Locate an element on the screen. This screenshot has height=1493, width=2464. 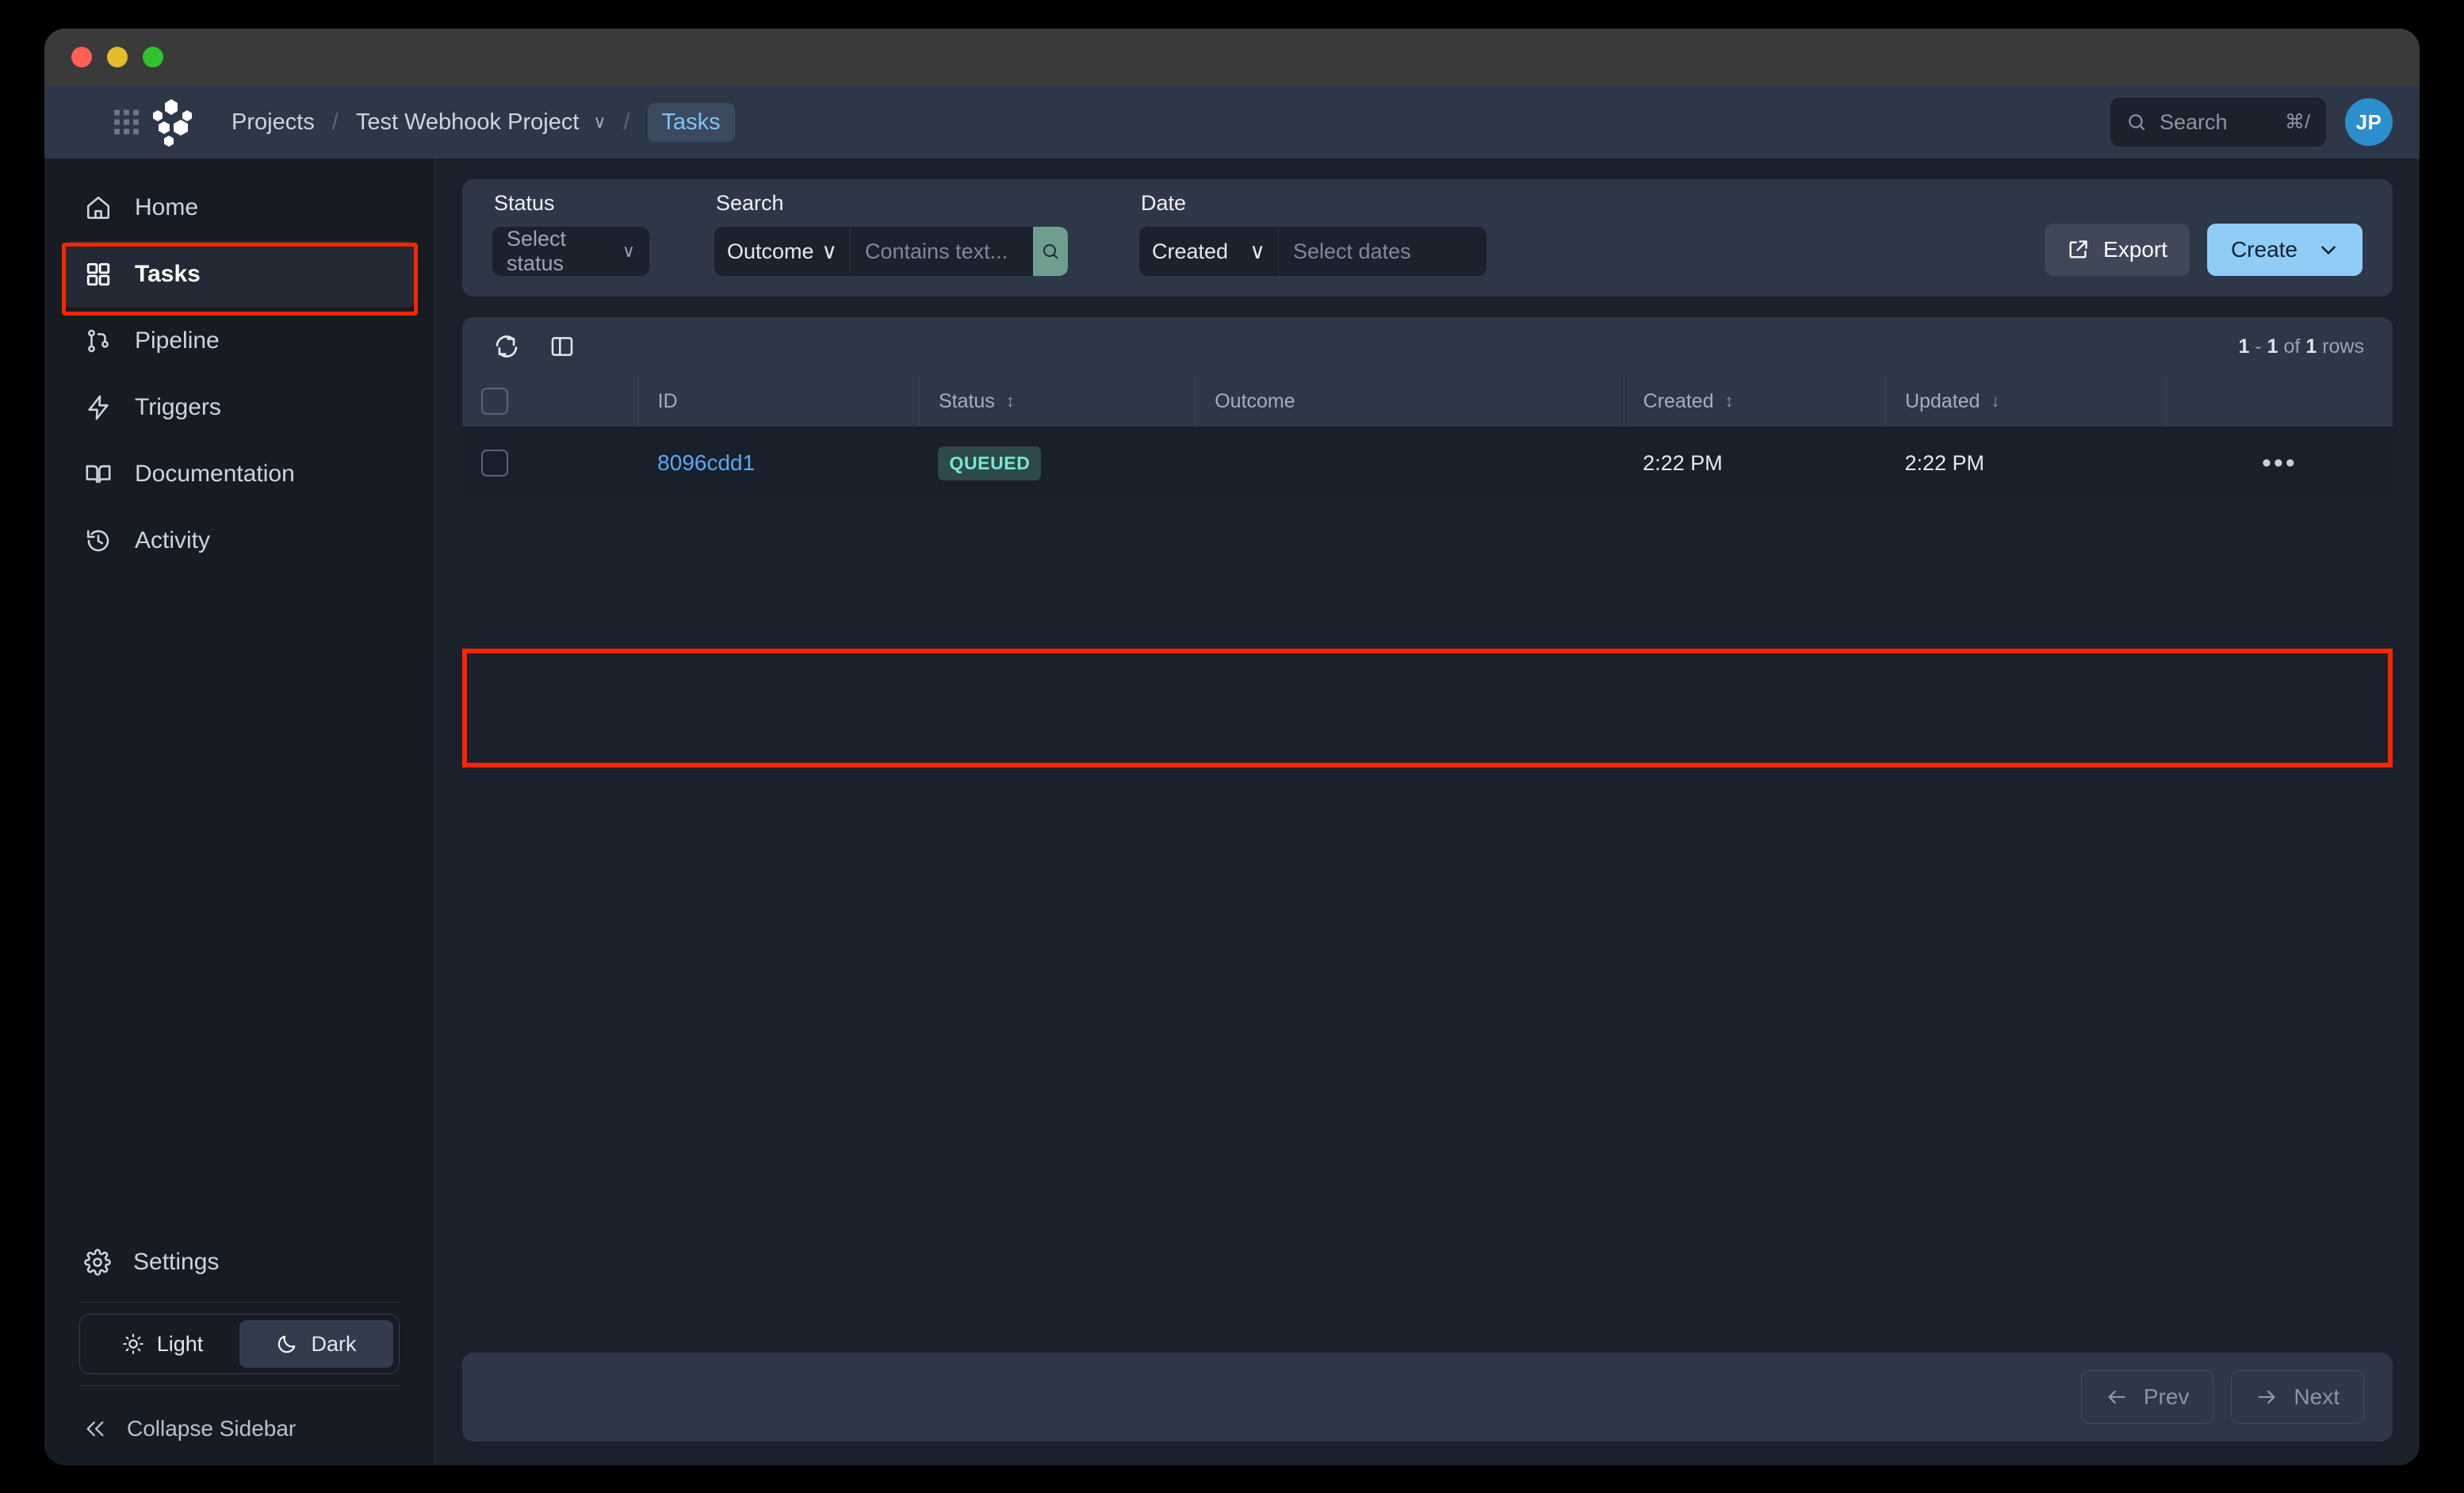
theme-toggle: Light Dark is located at coordinates (240, 1344).